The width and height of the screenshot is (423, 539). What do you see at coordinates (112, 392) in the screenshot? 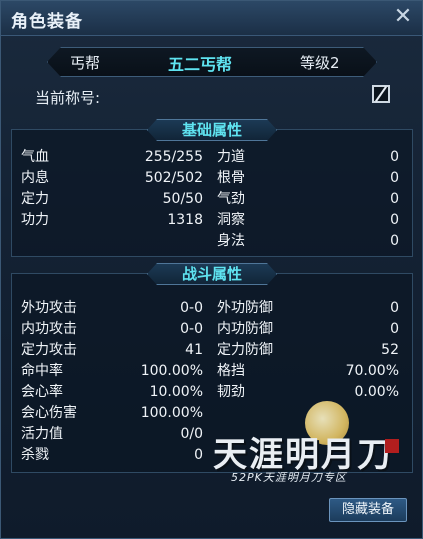
I see `combat-stat-row: 会心率 10.00%` at bounding box center [112, 392].